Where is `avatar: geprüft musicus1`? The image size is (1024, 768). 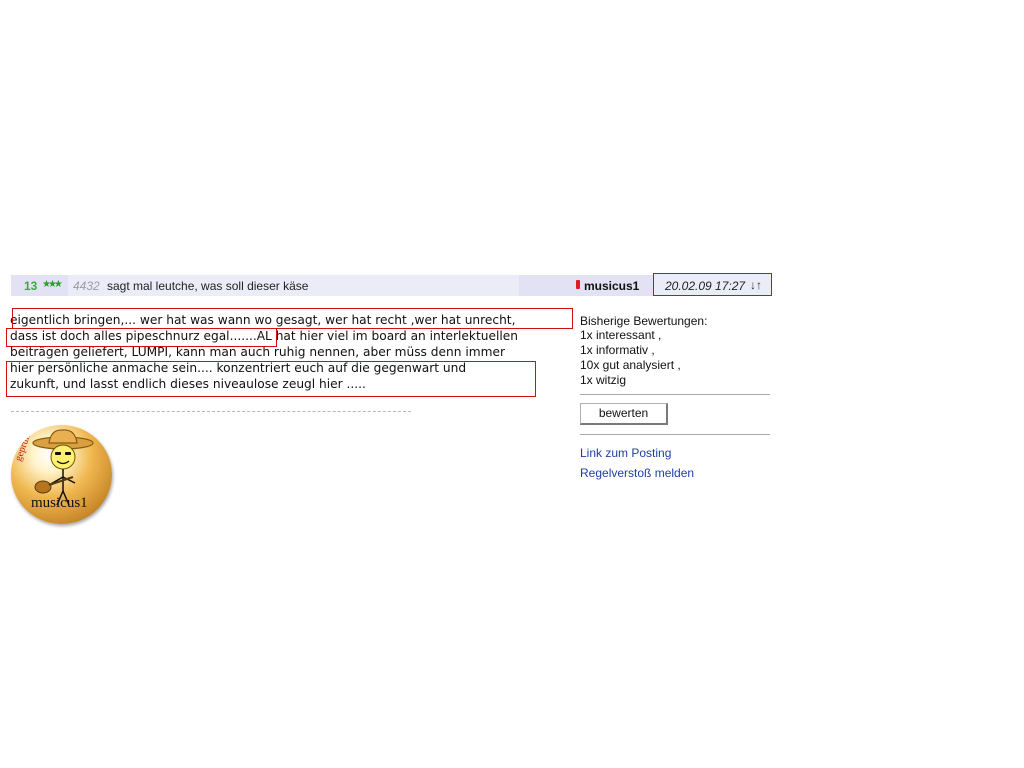 avatar: geprüft musicus1 is located at coordinates (61, 474).